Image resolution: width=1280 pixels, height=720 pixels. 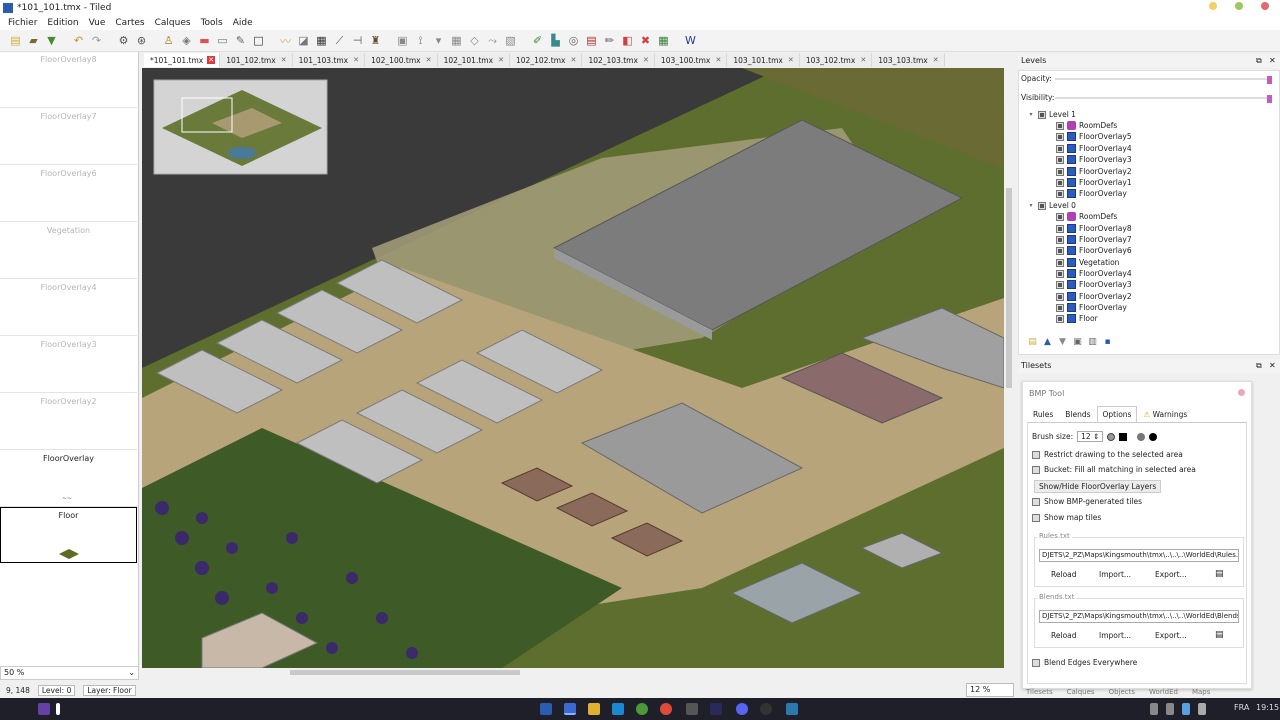 What do you see at coordinates (58, 709) in the screenshot?
I see `app-icon` at bounding box center [58, 709].